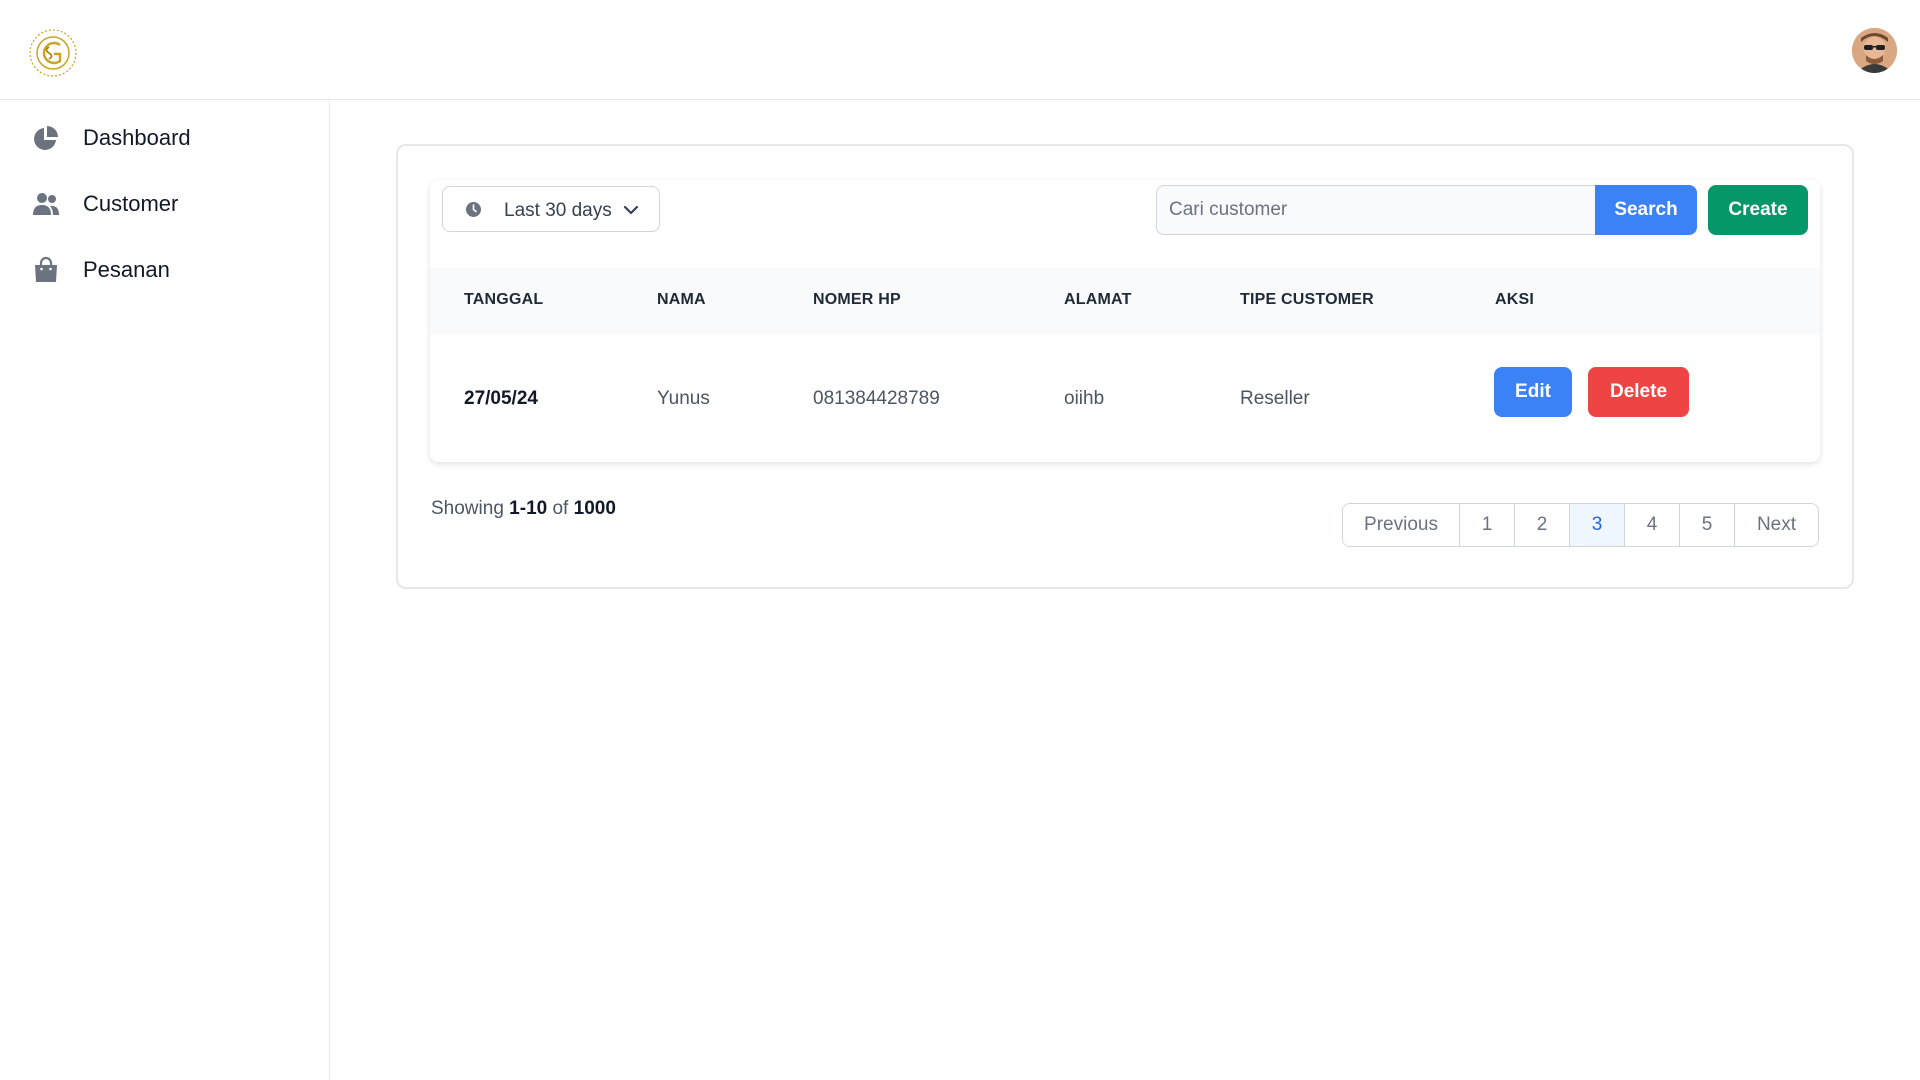  What do you see at coordinates (1638, 392) in the screenshot?
I see `delete-button: Delete` at bounding box center [1638, 392].